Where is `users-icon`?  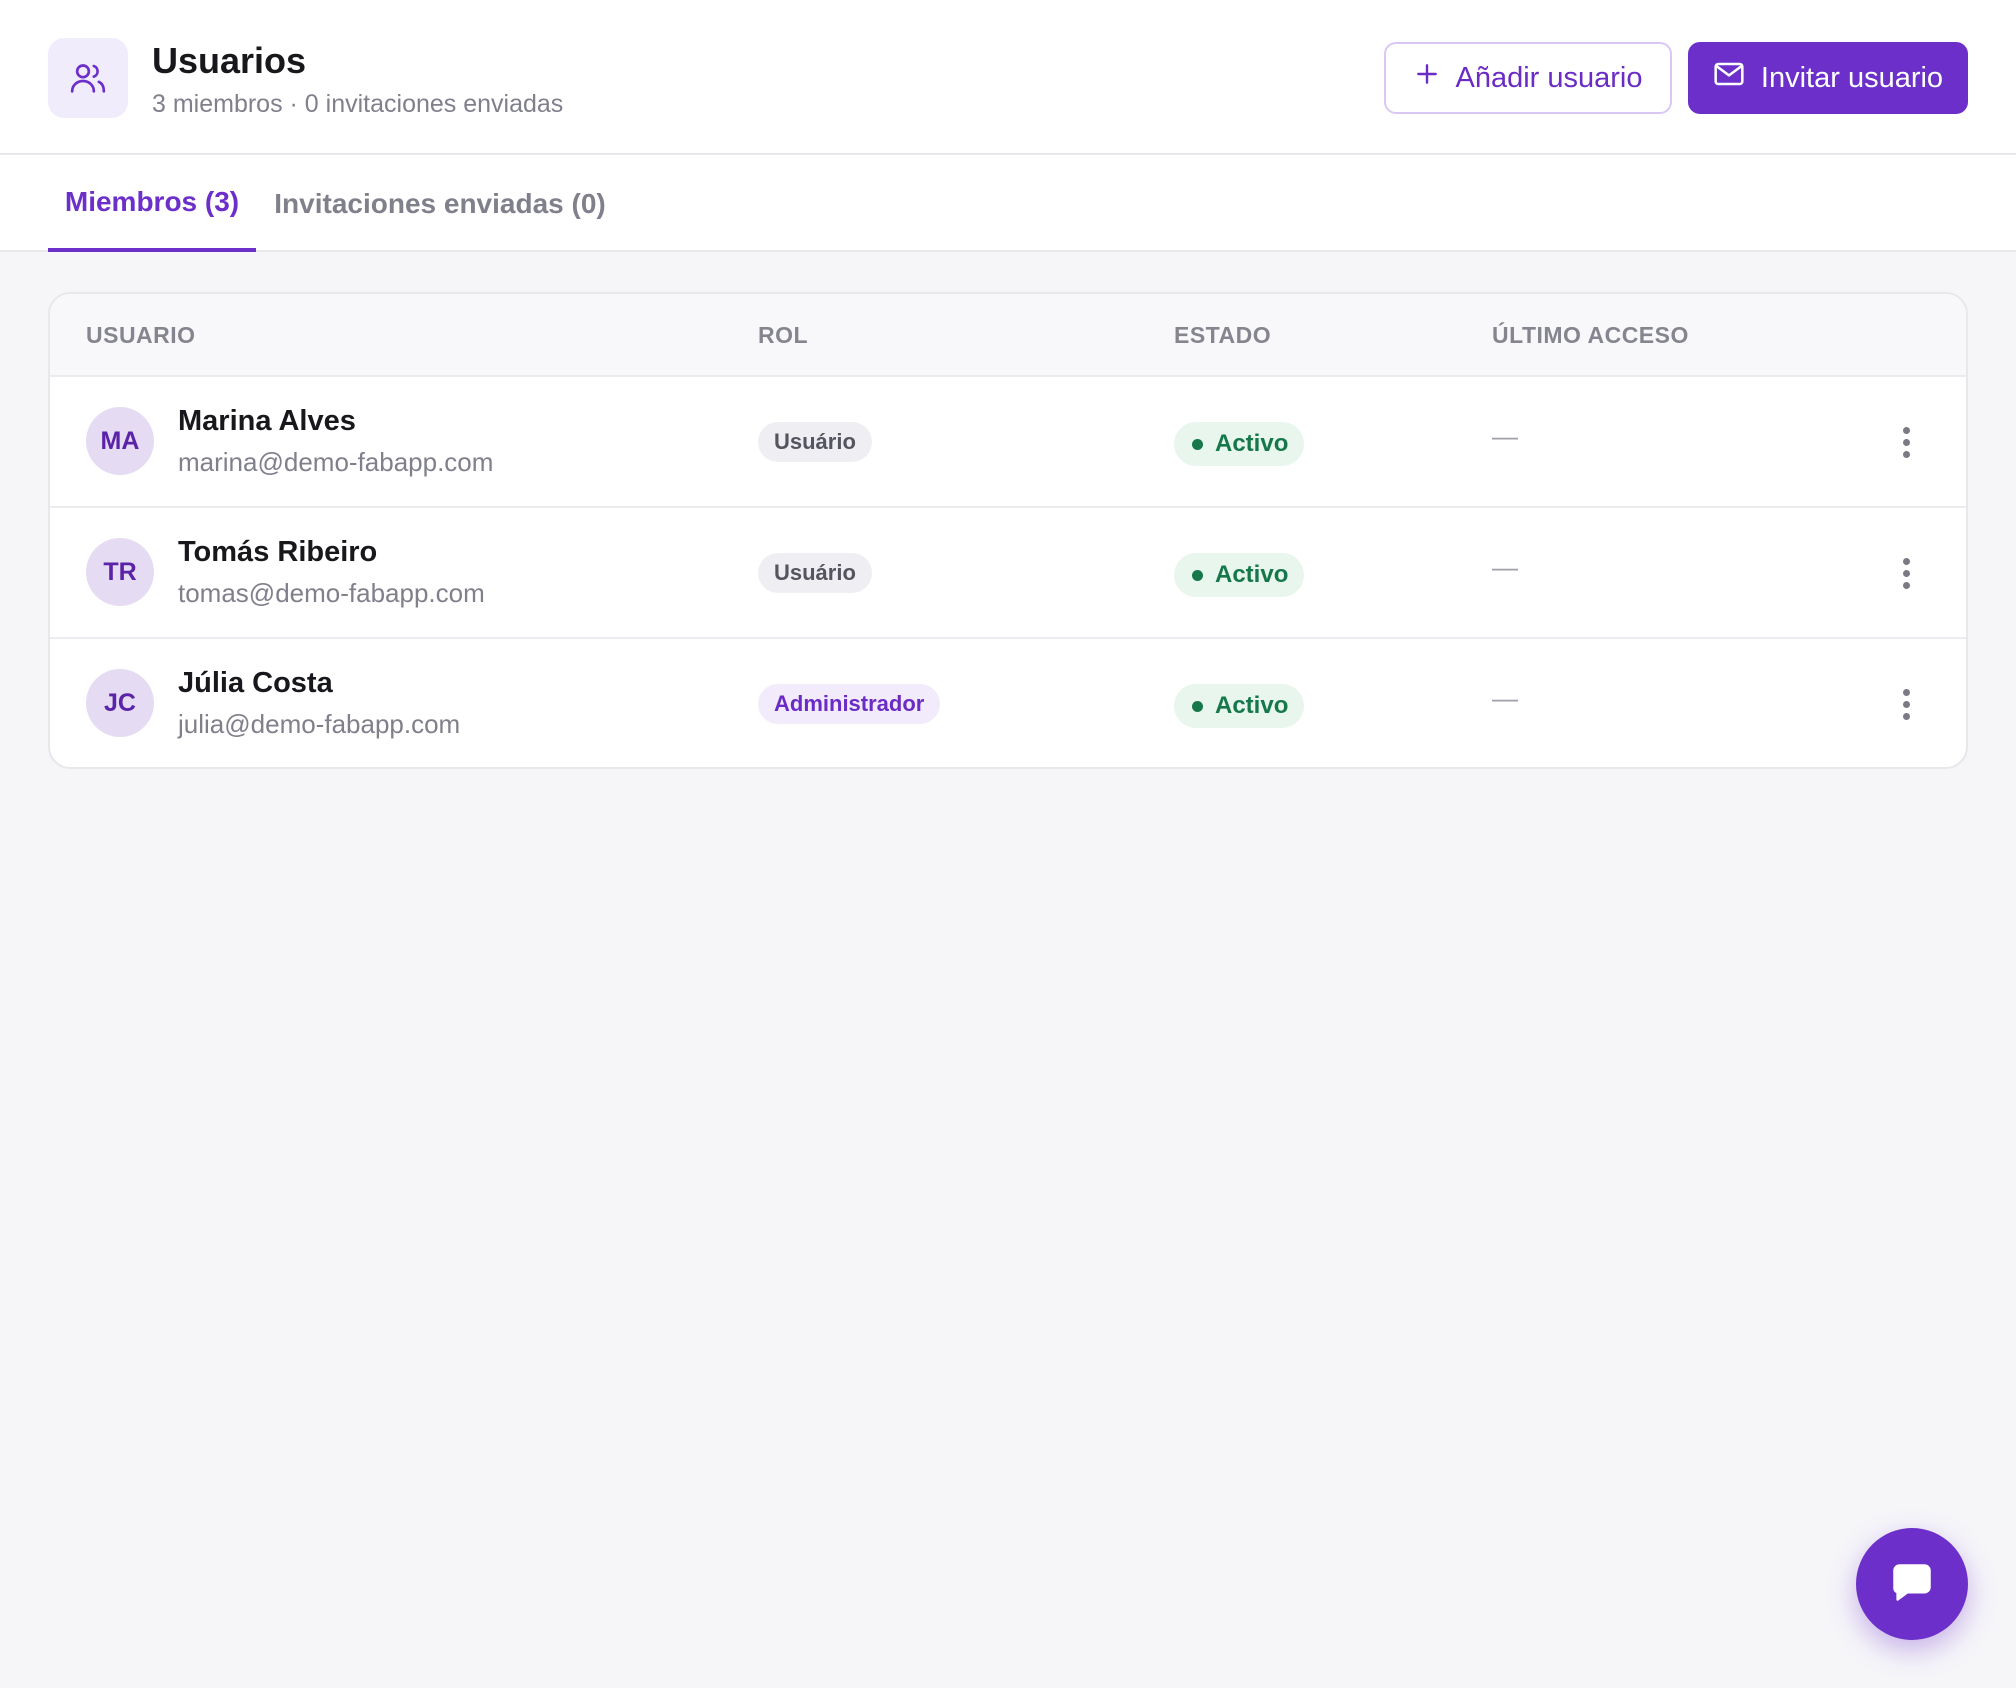 users-icon is located at coordinates (88, 78).